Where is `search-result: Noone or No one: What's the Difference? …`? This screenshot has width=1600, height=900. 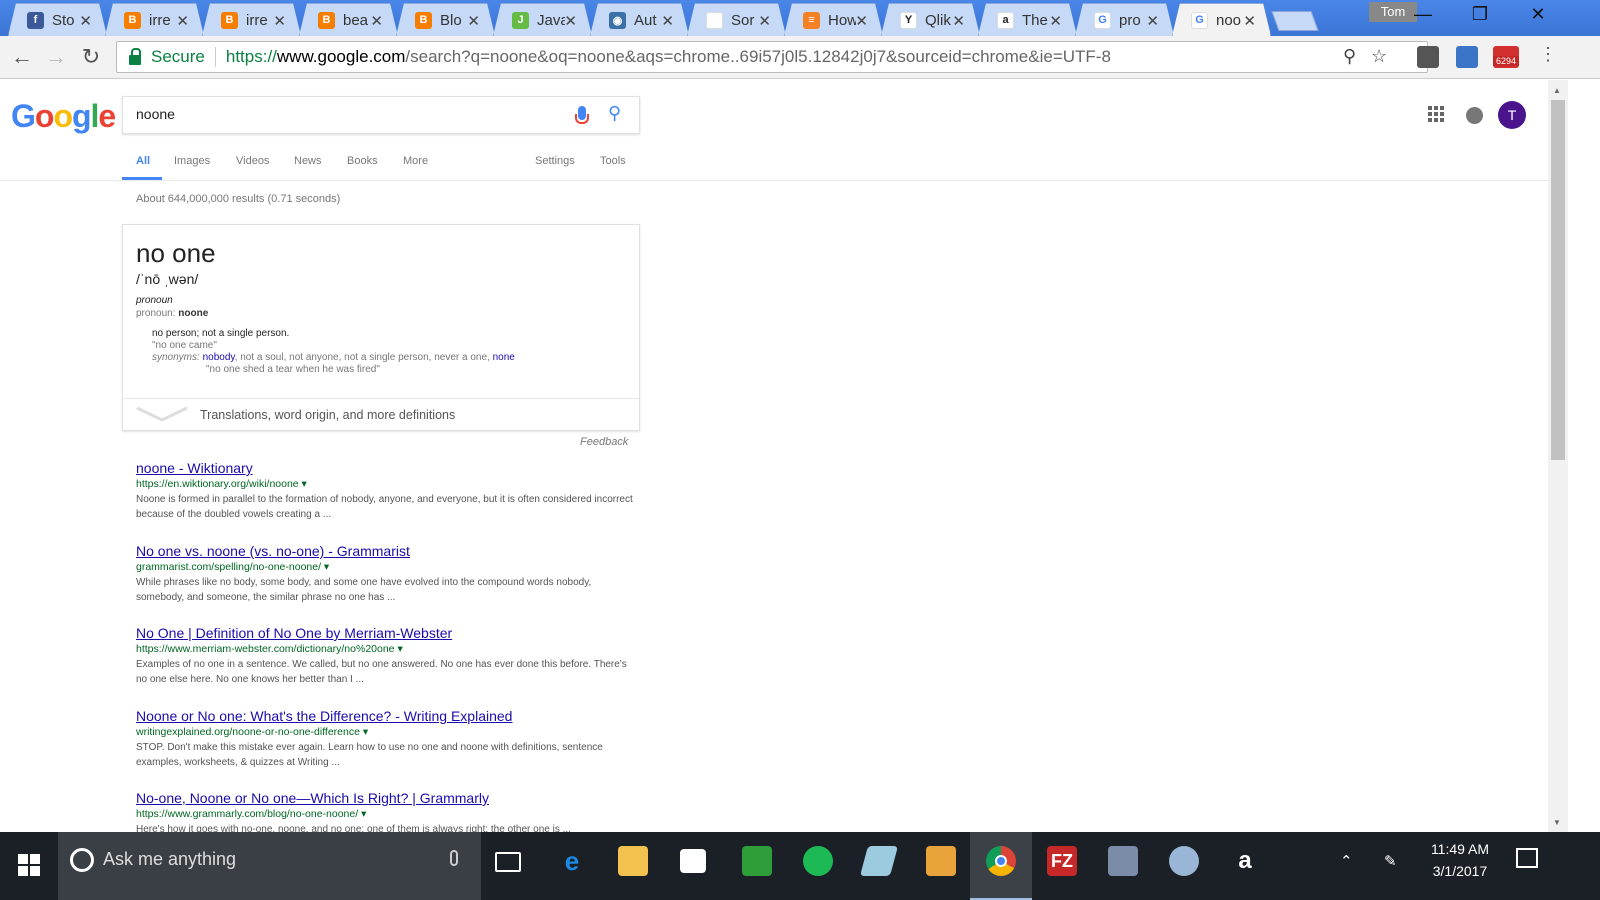 search-result: Noone or No one: What's the Difference? … is located at coordinates (386, 739).